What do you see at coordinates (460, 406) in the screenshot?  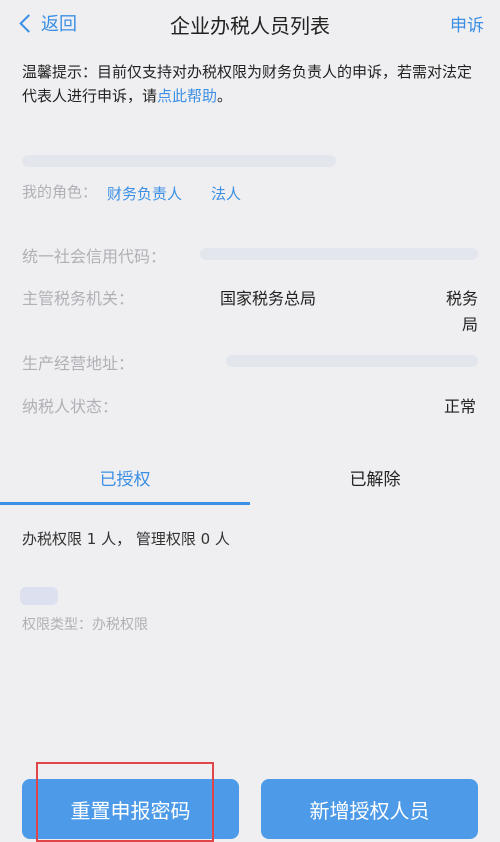 I see `taxpayer-status-value: 正常` at bounding box center [460, 406].